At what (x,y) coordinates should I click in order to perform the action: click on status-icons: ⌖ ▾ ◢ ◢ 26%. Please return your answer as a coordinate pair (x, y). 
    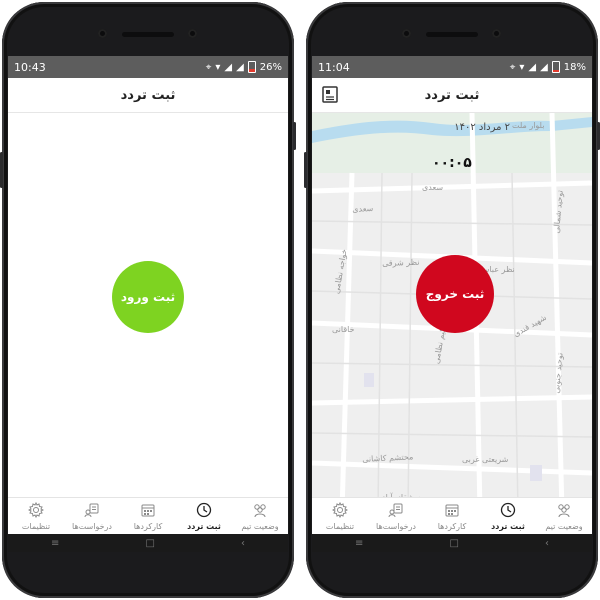
    Looking at the image, I should click on (244, 67).